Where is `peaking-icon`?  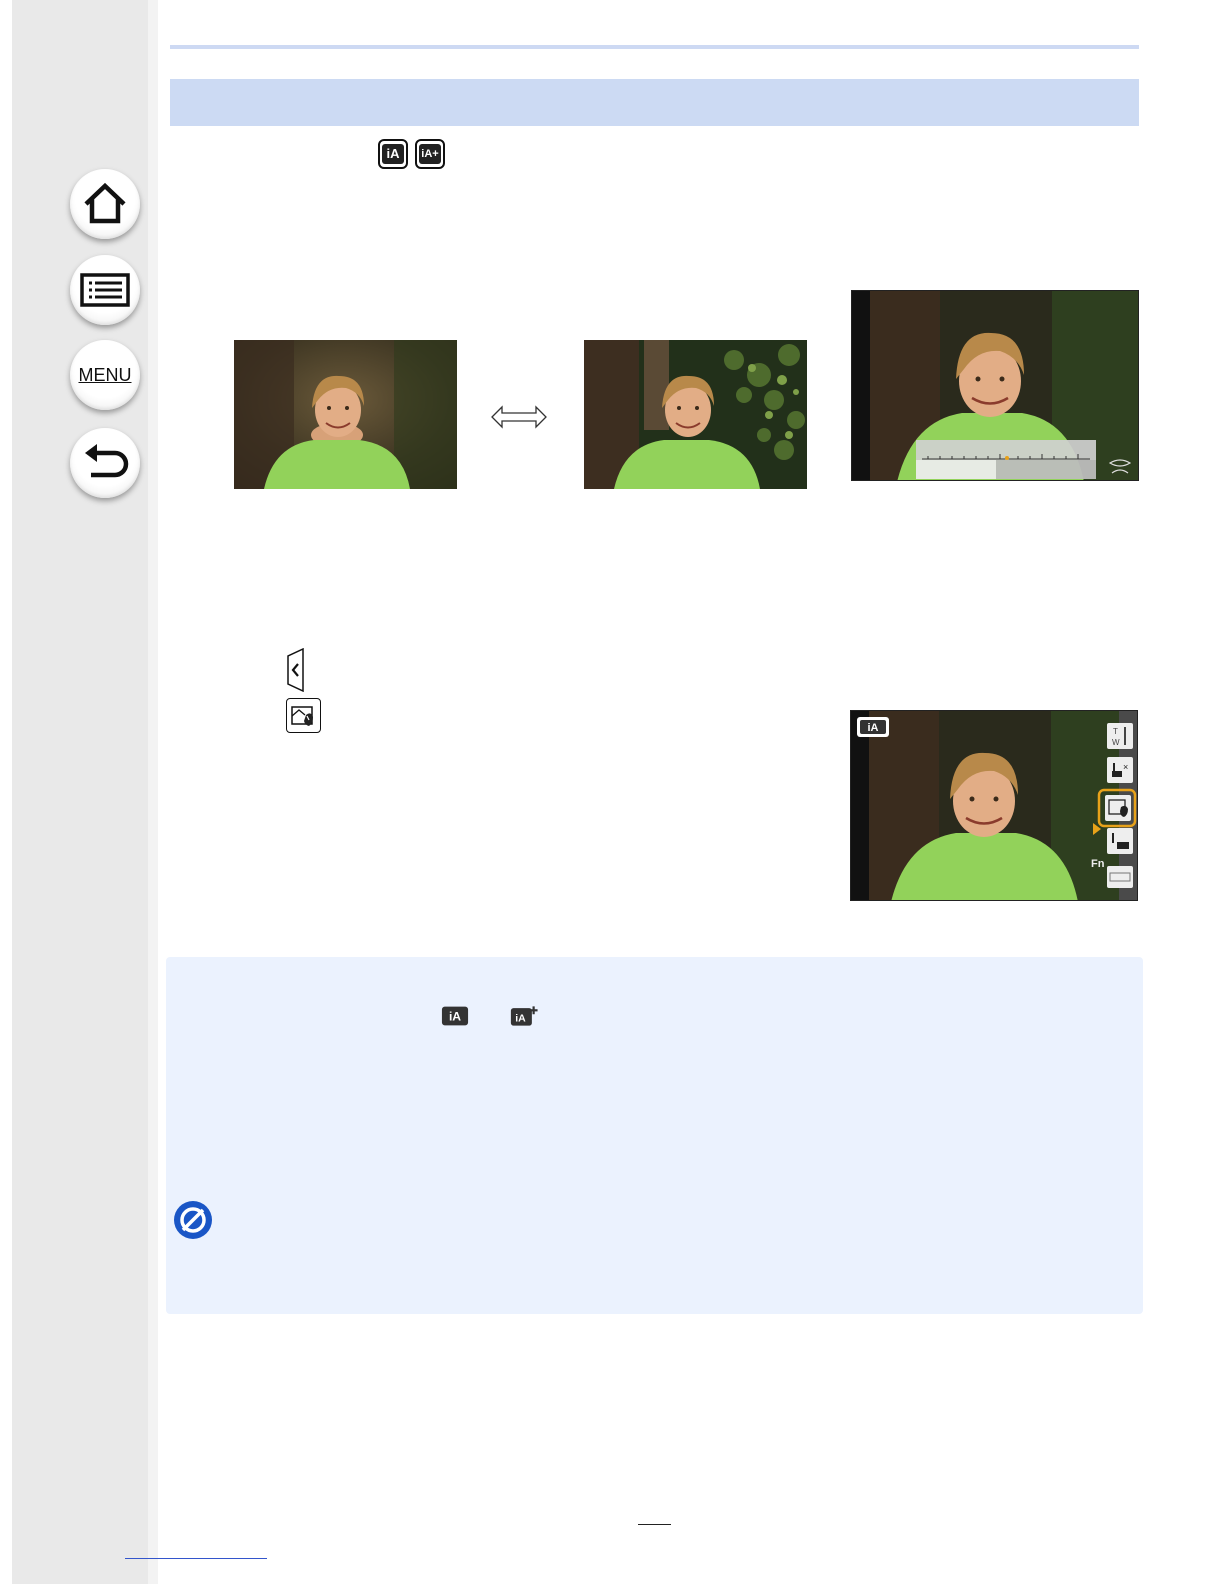
peaking-icon is located at coordinates (1120, 877).